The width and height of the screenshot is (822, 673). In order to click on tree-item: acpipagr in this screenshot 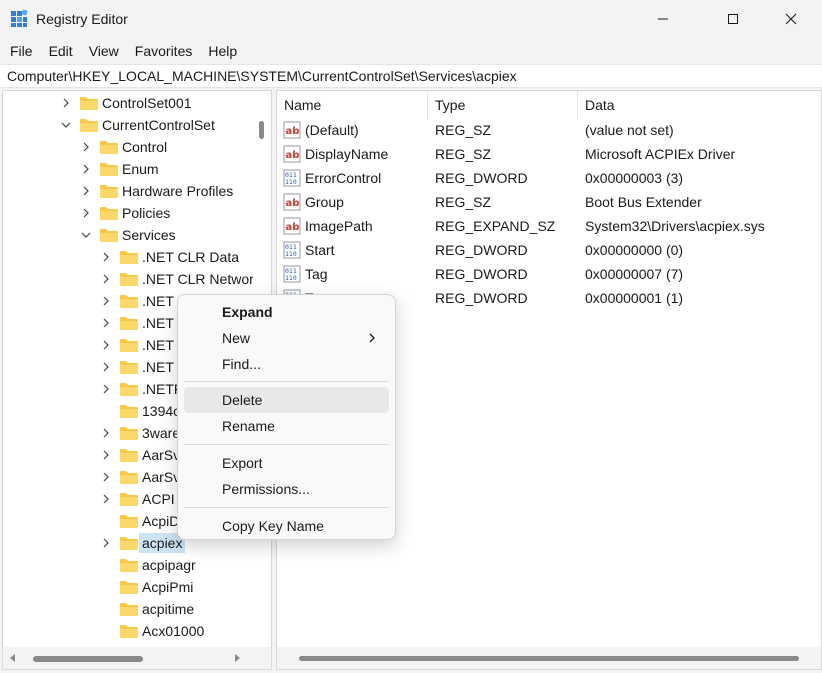, I will do `click(128, 565)`.